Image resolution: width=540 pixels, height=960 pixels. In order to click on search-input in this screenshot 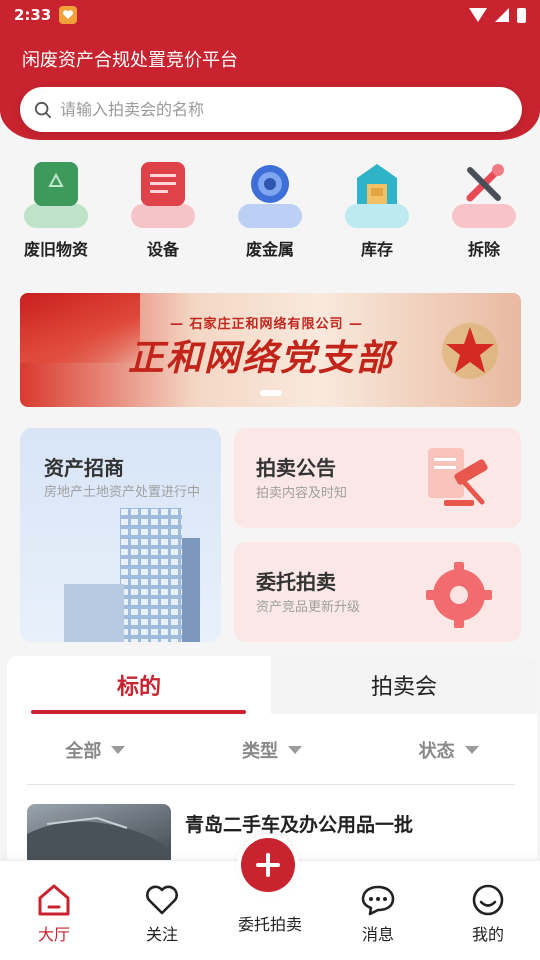, I will do `click(284, 109)`.